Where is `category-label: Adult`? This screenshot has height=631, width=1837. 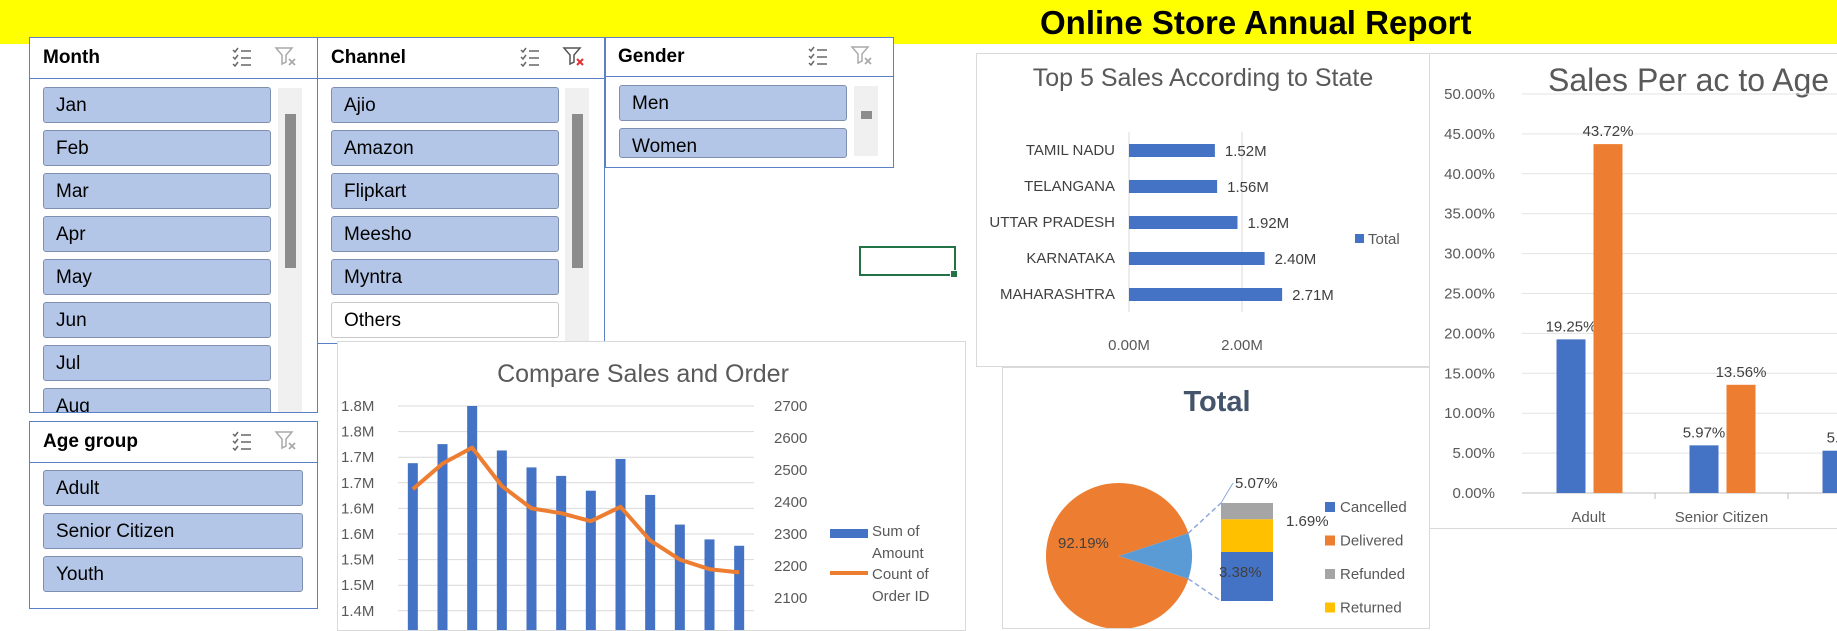 category-label: Adult is located at coordinates (1588, 517).